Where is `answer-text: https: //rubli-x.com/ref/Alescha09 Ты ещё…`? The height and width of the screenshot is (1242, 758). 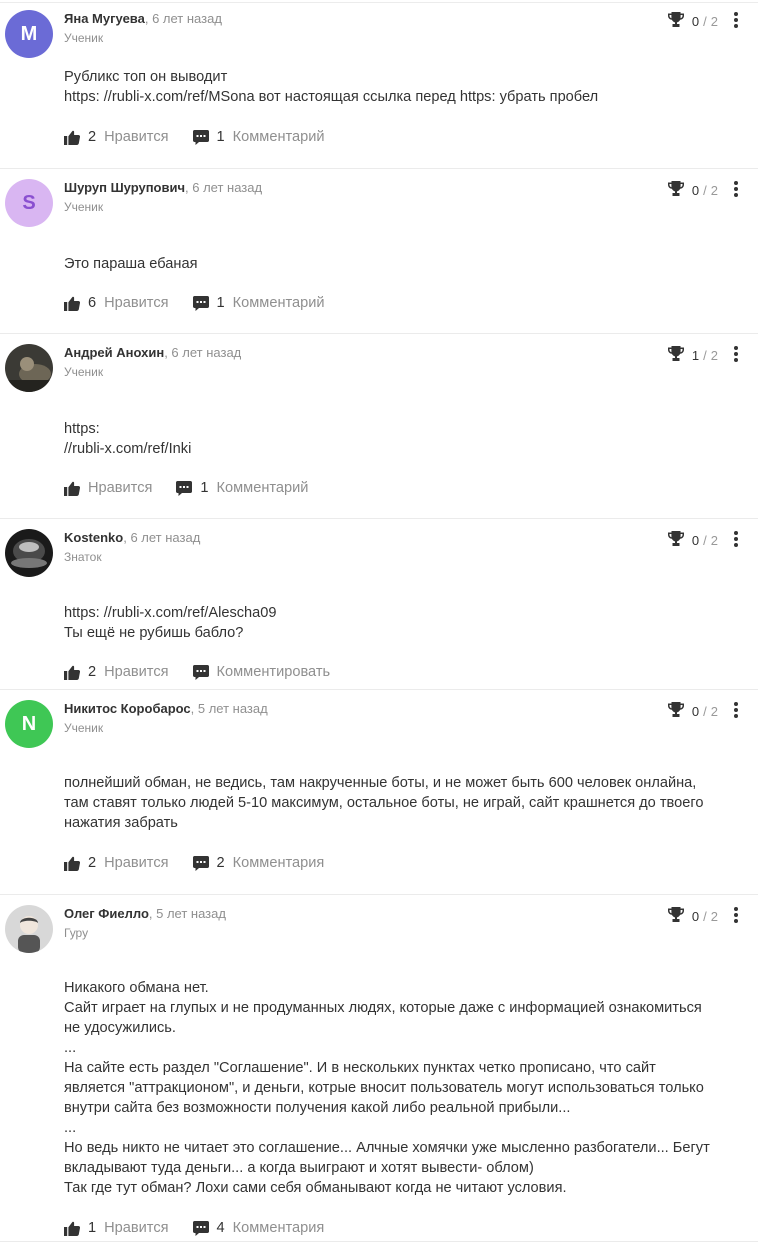
answer-text: https: //rubli-x.com/ref/Alescha09 Ты ещё… is located at coordinates (399, 623).